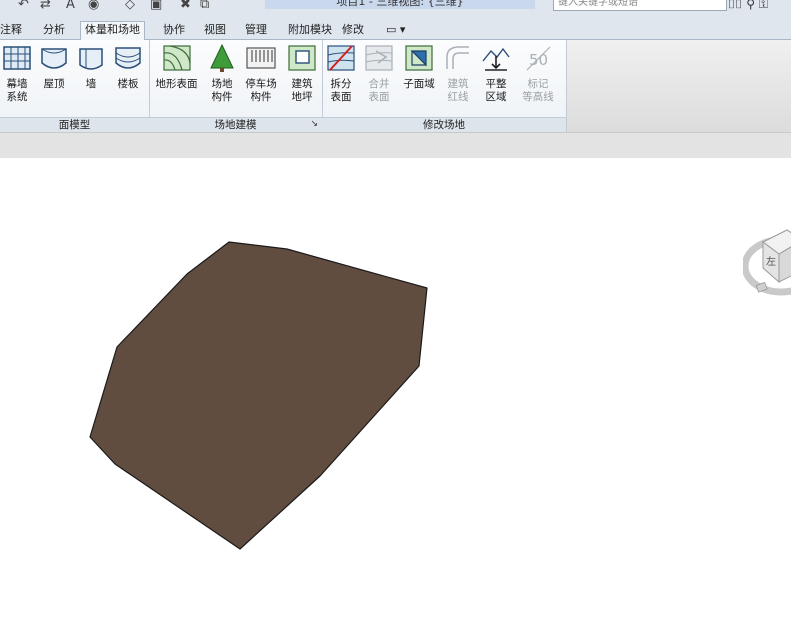 This screenshot has width=791, height=625. I want to click on document-title: 项目1 - 三维视图: {三维}, so click(400, 4).